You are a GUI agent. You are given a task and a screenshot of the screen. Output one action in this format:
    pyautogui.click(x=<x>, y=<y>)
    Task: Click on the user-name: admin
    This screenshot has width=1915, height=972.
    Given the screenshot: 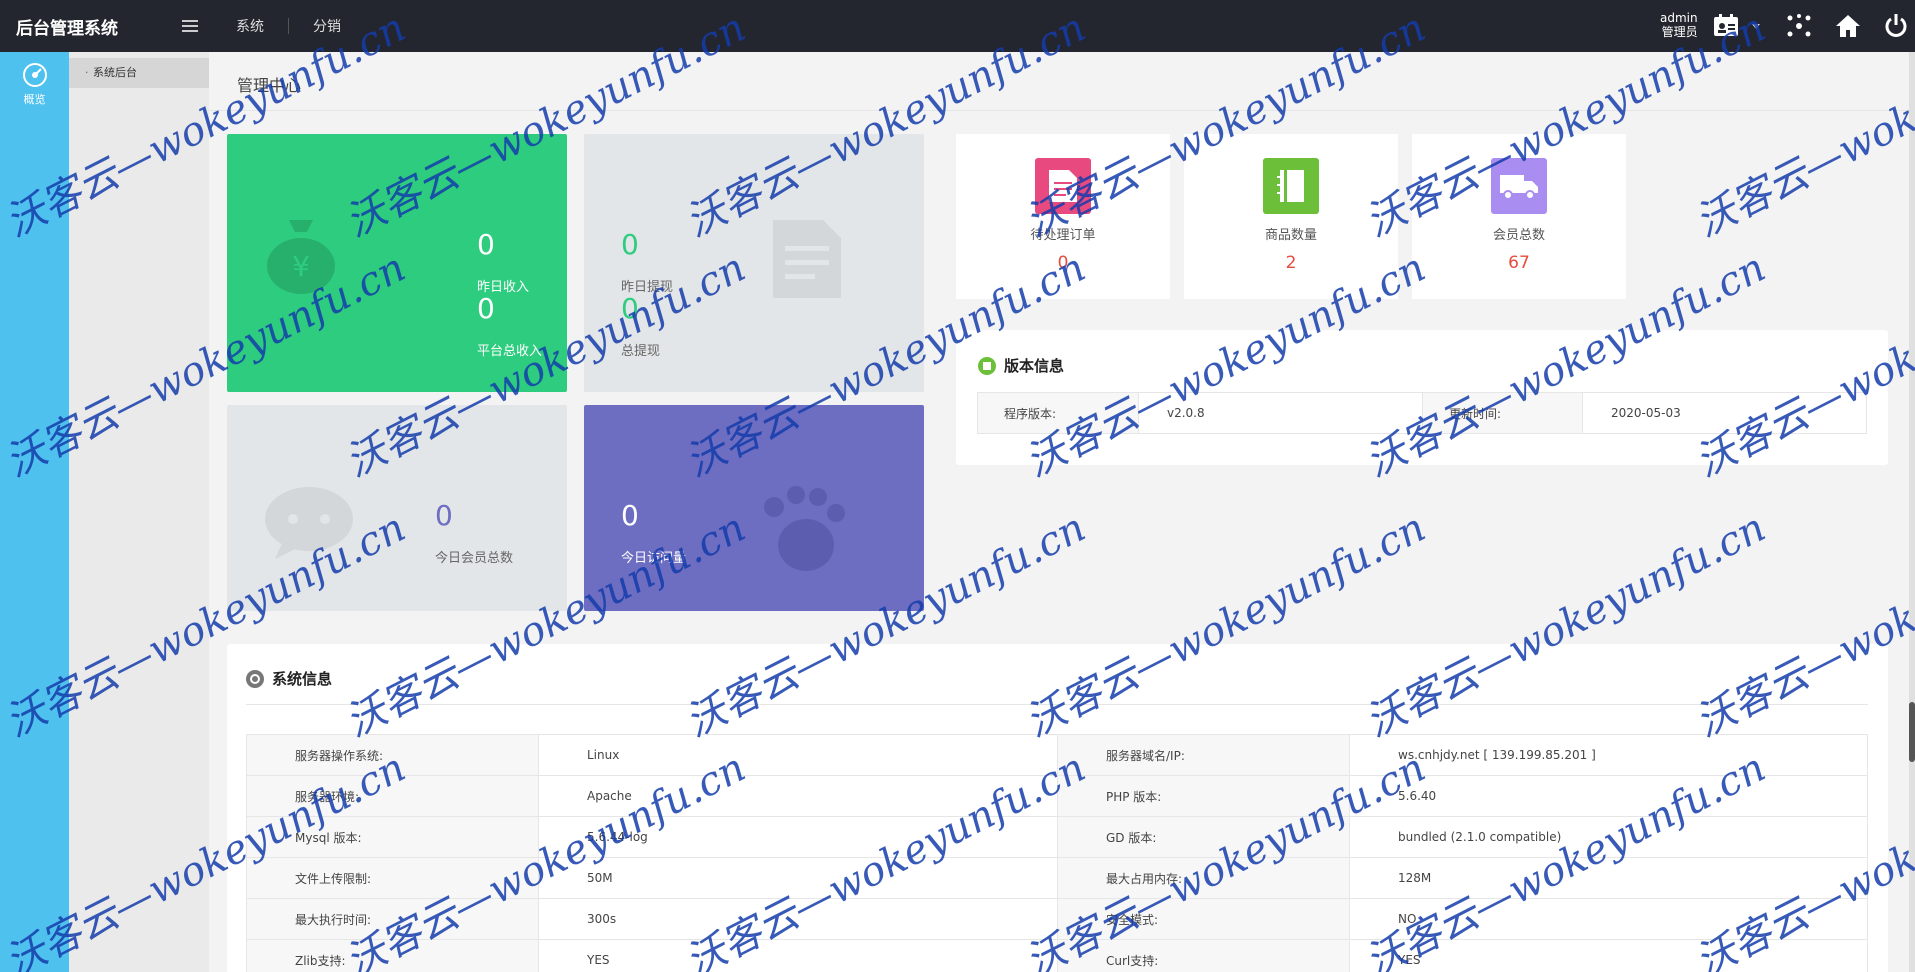 What is the action you would take?
    pyautogui.click(x=1679, y=18)
    